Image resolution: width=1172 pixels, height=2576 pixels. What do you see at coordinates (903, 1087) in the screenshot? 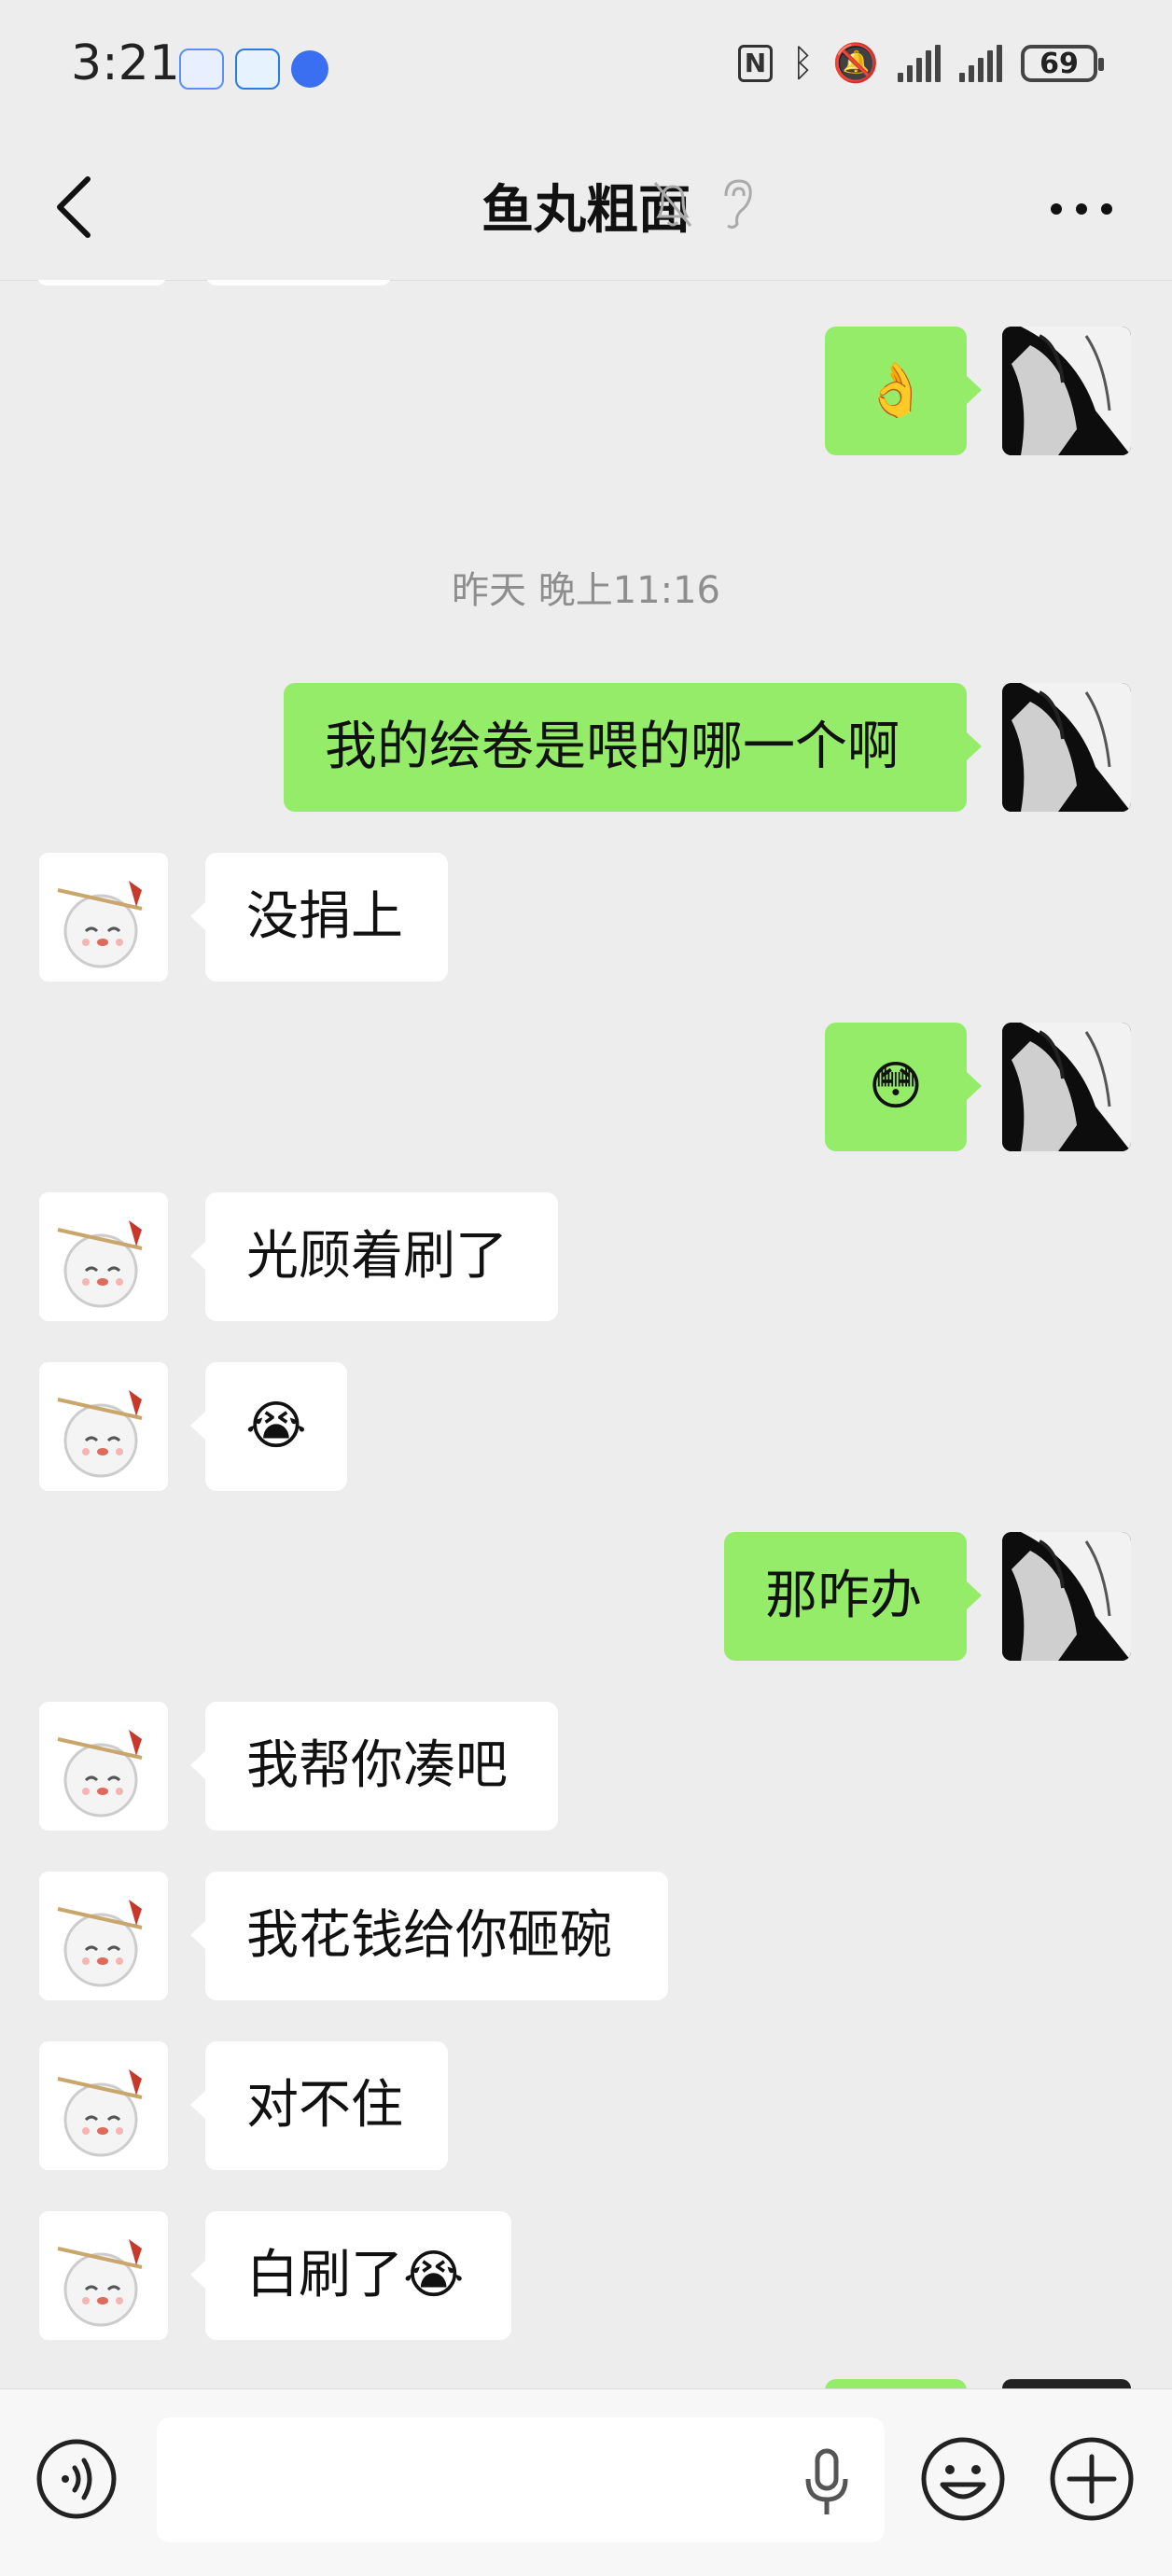
I see `message-bubble-self: 😳` at bounding box center [903, 1087].